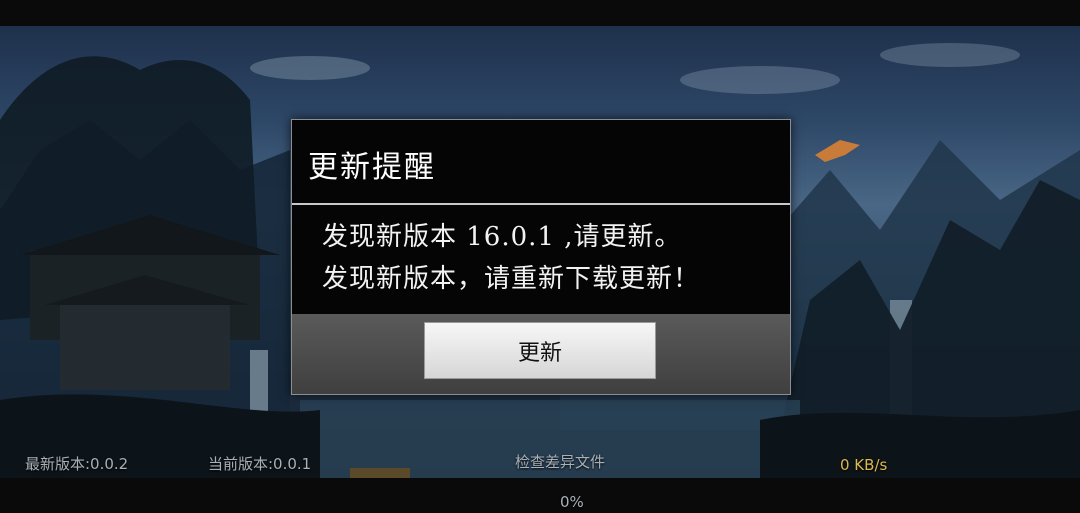  What do you see at coordinates (541, 204) in the screenshot?
I see `dialog-divider` at bounding box center [541, 204].